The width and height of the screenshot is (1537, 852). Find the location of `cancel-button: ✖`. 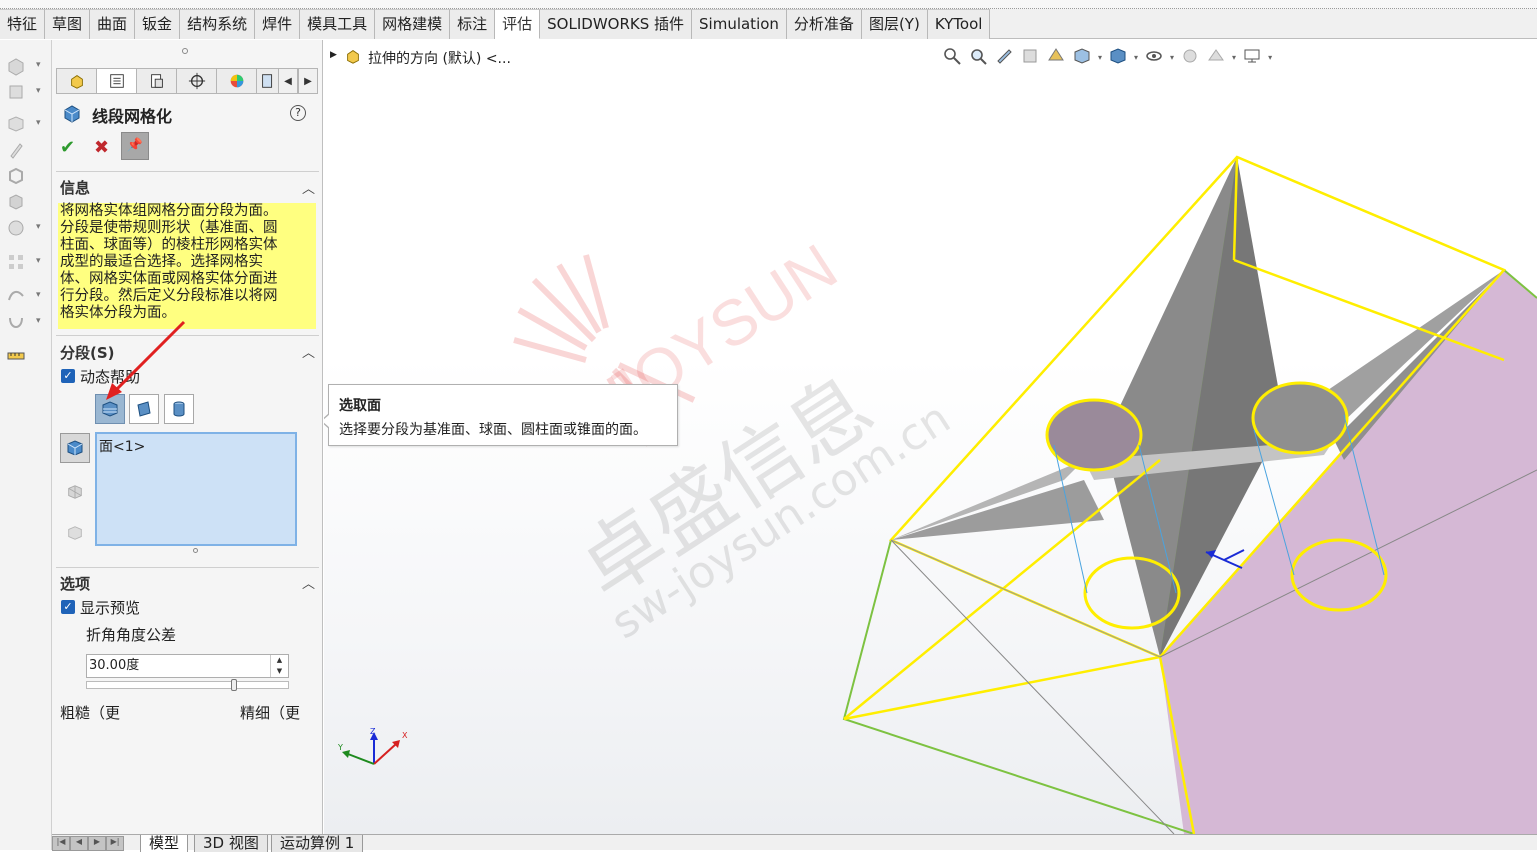

cancel-button: ✖ is located at coordinates (104, 147).